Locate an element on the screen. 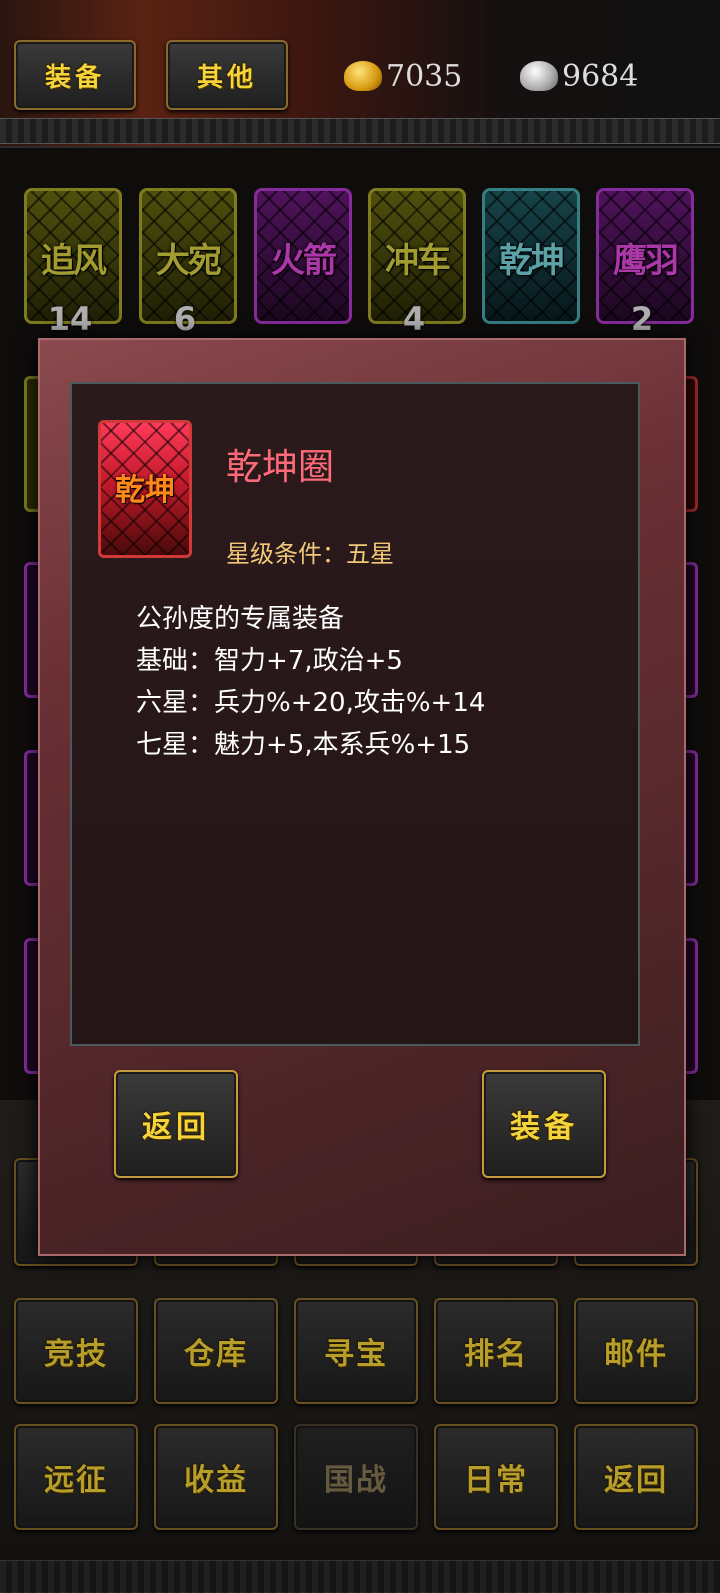  gold-counter: 7035 is located at coordinates (403, 76).